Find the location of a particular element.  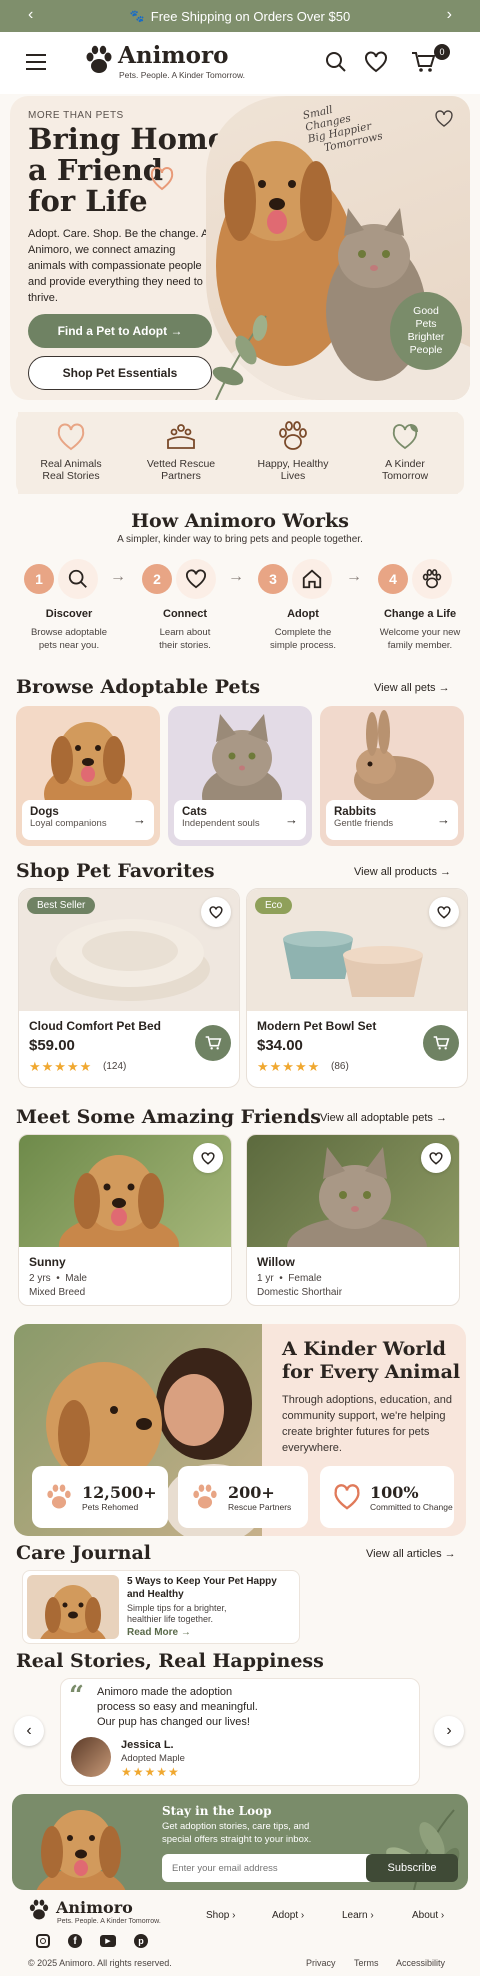

view-all-products-link: View all products → is located at coordinates (402, 872).